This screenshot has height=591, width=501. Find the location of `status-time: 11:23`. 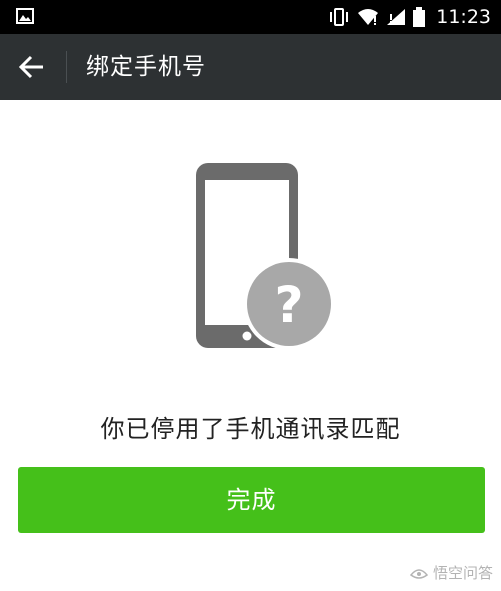

status-time: 11:23 is located at coordinates (463, 17).